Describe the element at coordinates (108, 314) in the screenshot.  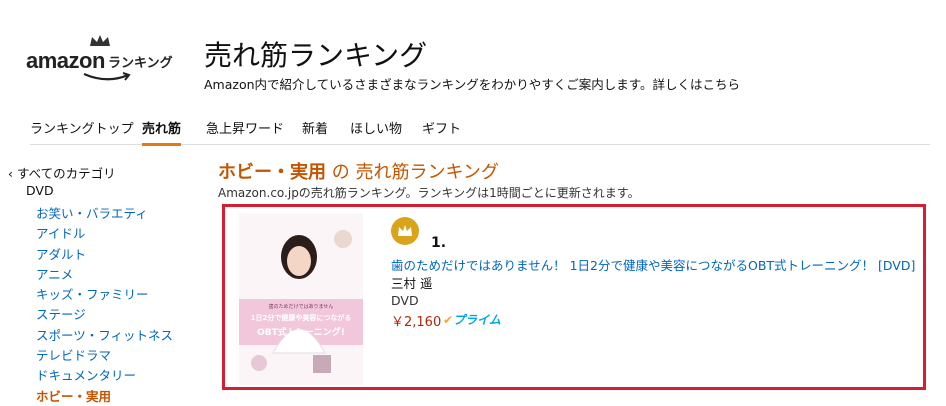
I see `sidebar-item-stage: ステージ` at that location.